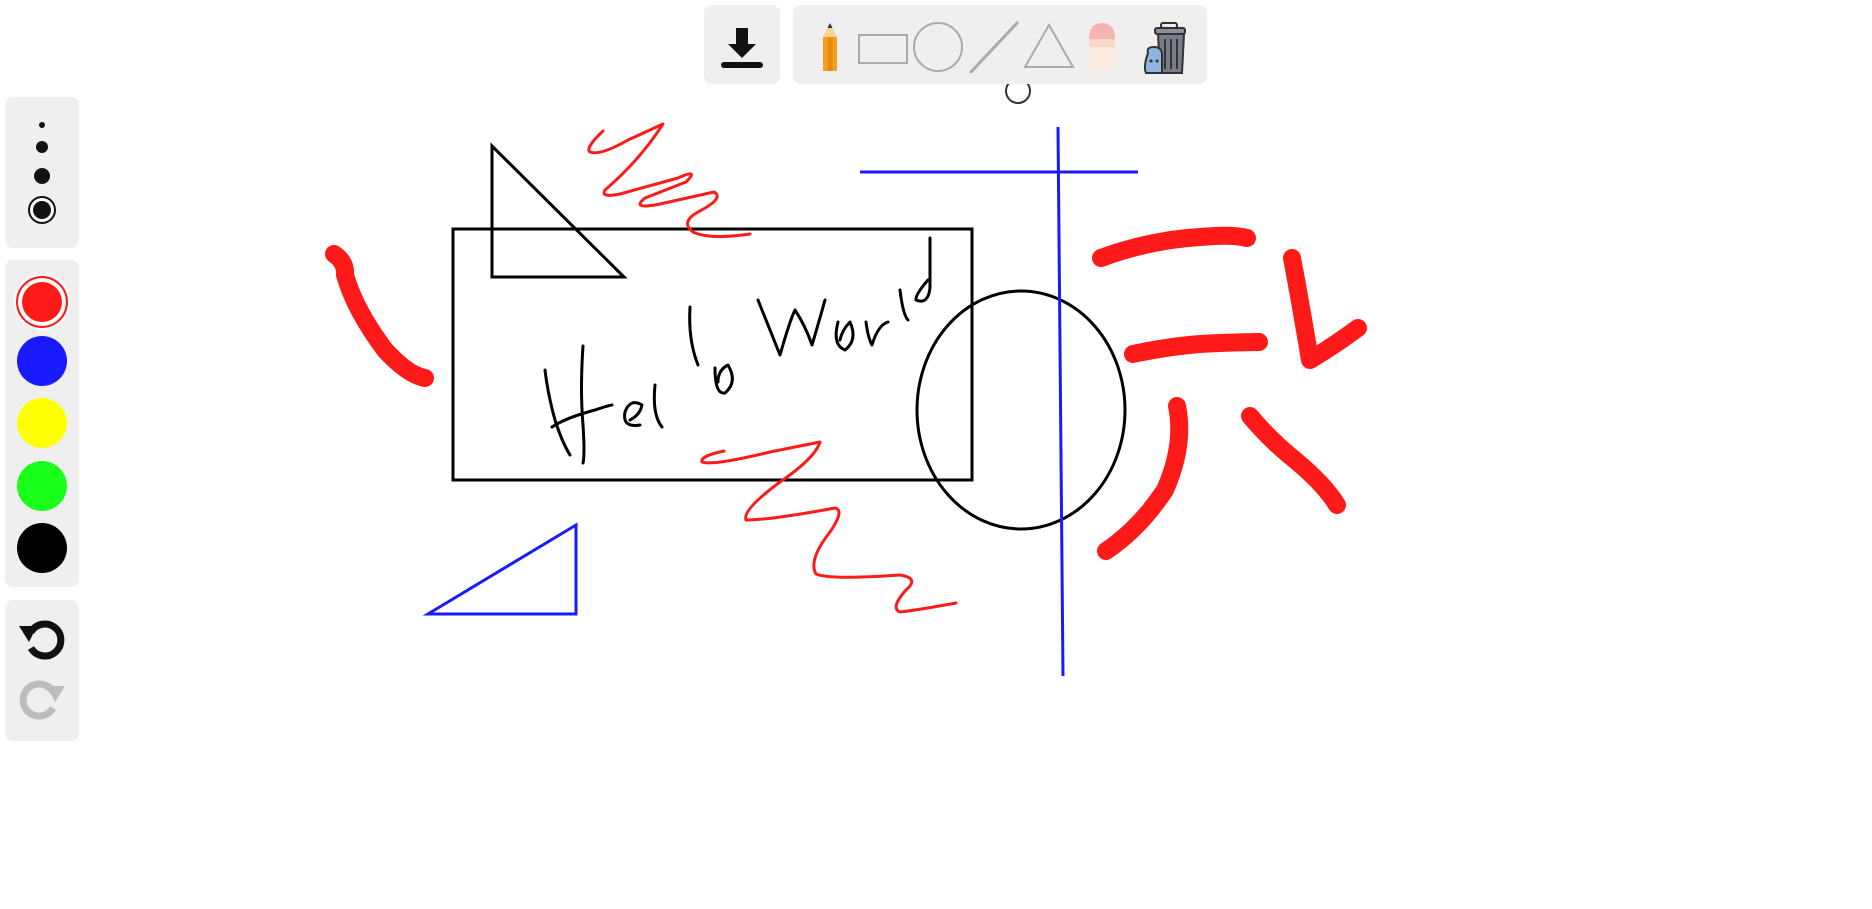 The height and width of the screenshot is (909, 1872). Describe the element at coordinates (1164, 48) in the screenshot. I see `trash-bin-icon` at that location.